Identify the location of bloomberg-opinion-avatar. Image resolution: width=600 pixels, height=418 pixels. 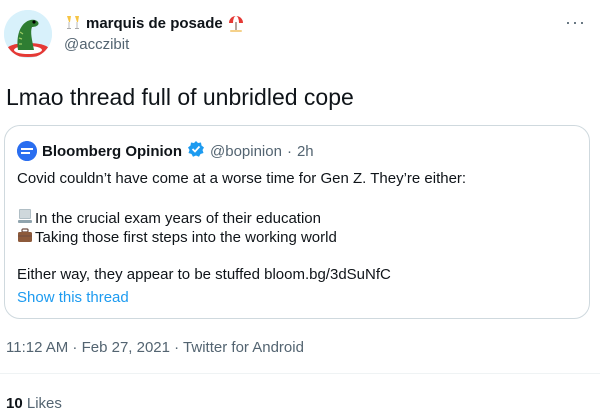
(27, 151).